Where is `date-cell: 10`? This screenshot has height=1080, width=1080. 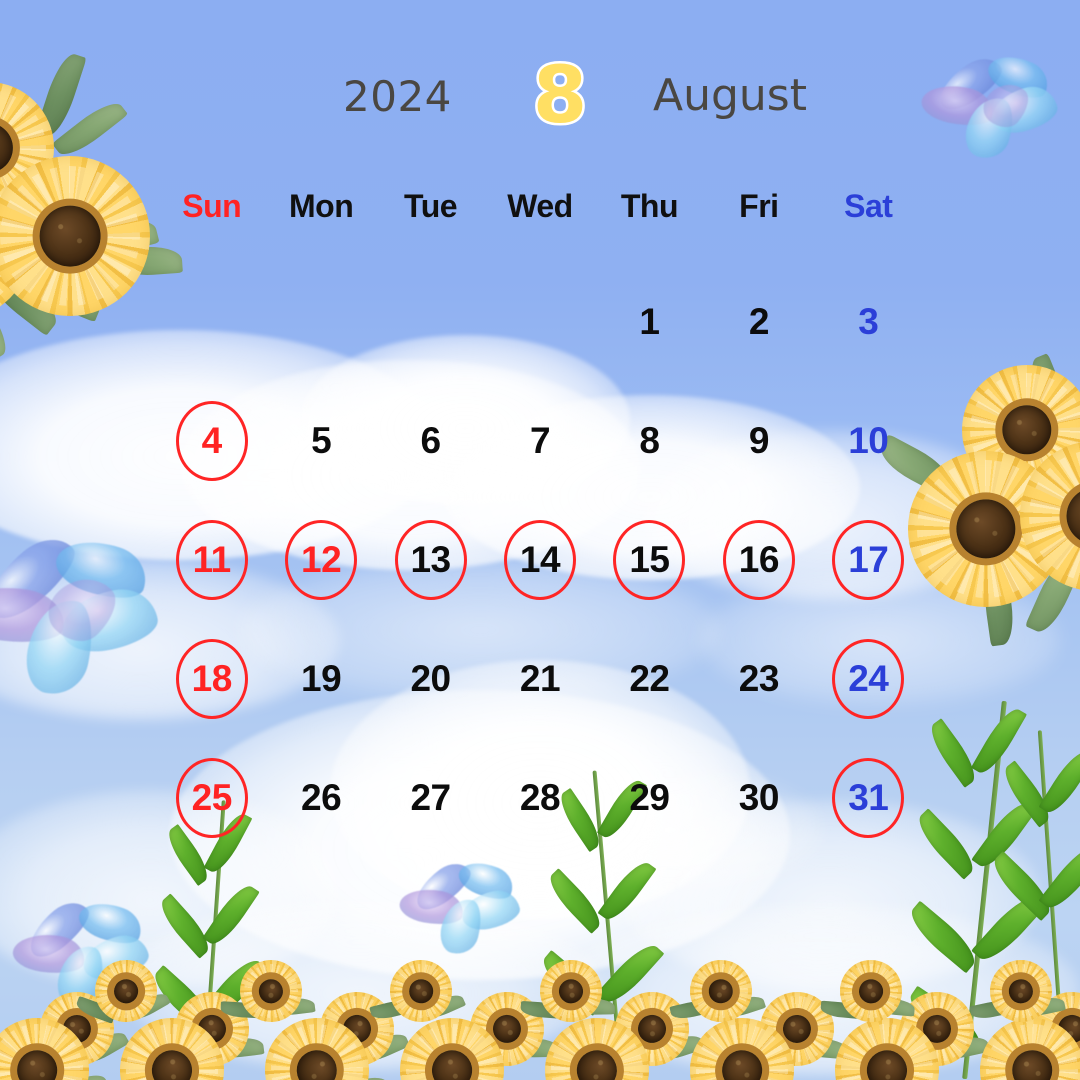 date-cell: 10 is located at coordinates (868, 440).